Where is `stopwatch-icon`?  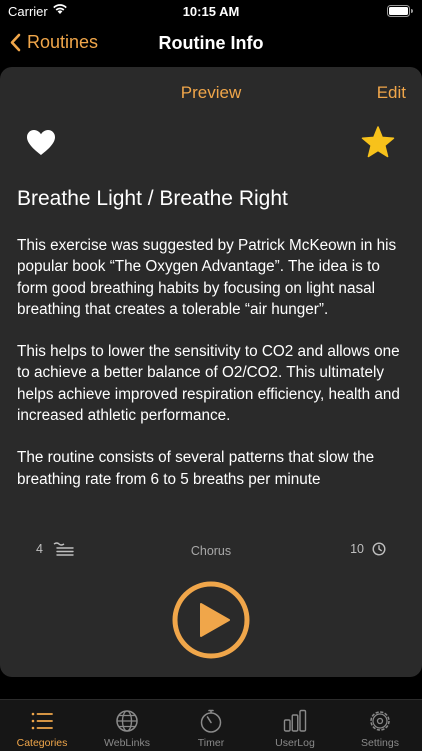 stopwatch-icon is located at coordinates (211, 721).